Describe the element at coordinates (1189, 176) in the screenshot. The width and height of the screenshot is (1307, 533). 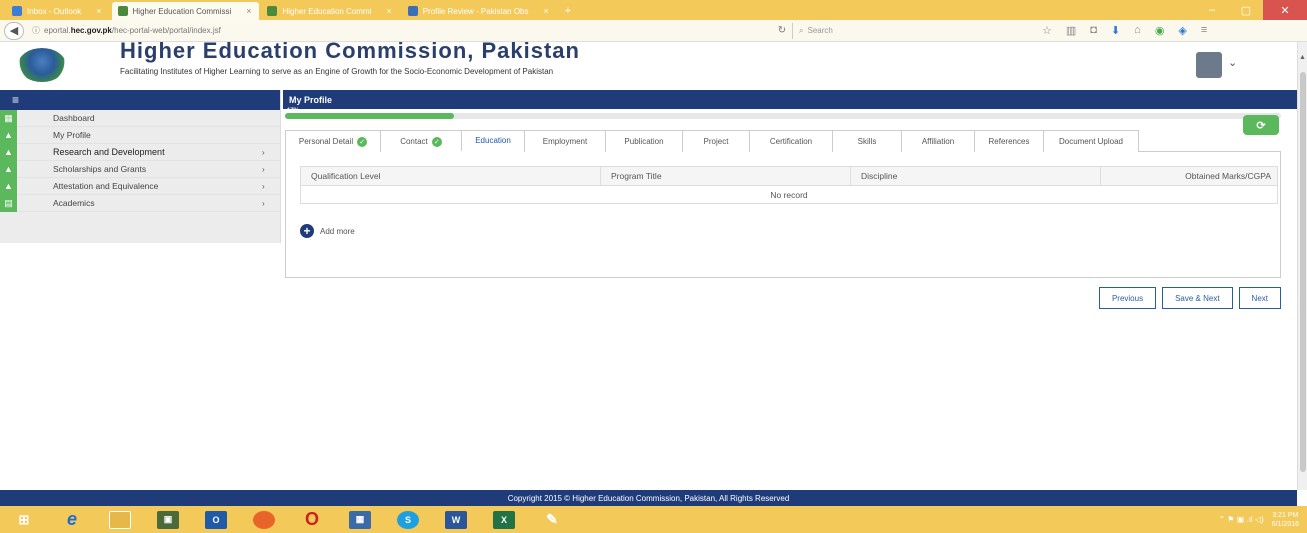
I see `column-header: Obtained Marks/CGPA` at that location.